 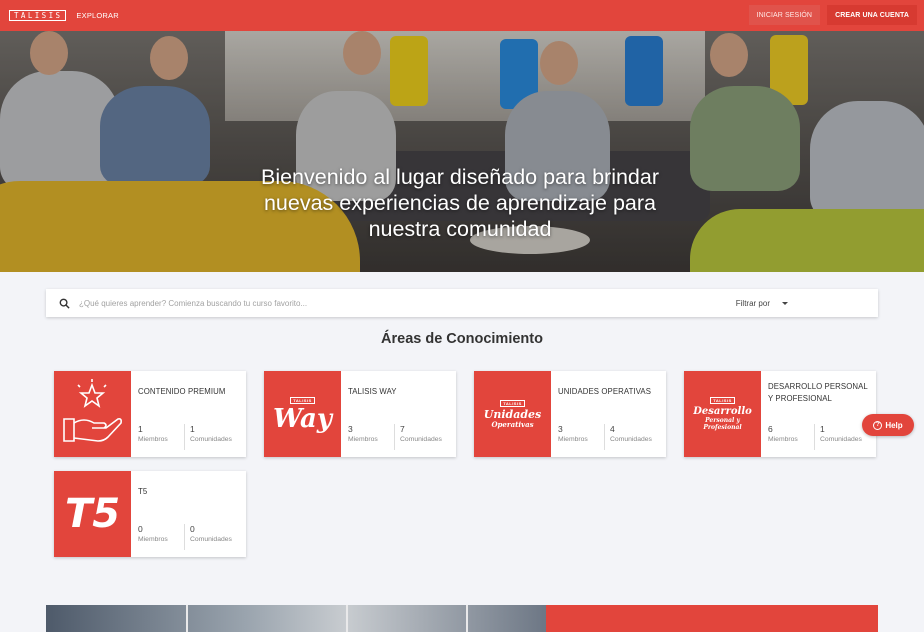 What do you see at coordinates (818, 392) in the screenshot?
I see `area-name: DESARROLLO PERSONAL Y PROFESIONAL` at bounding box center [818, 392].